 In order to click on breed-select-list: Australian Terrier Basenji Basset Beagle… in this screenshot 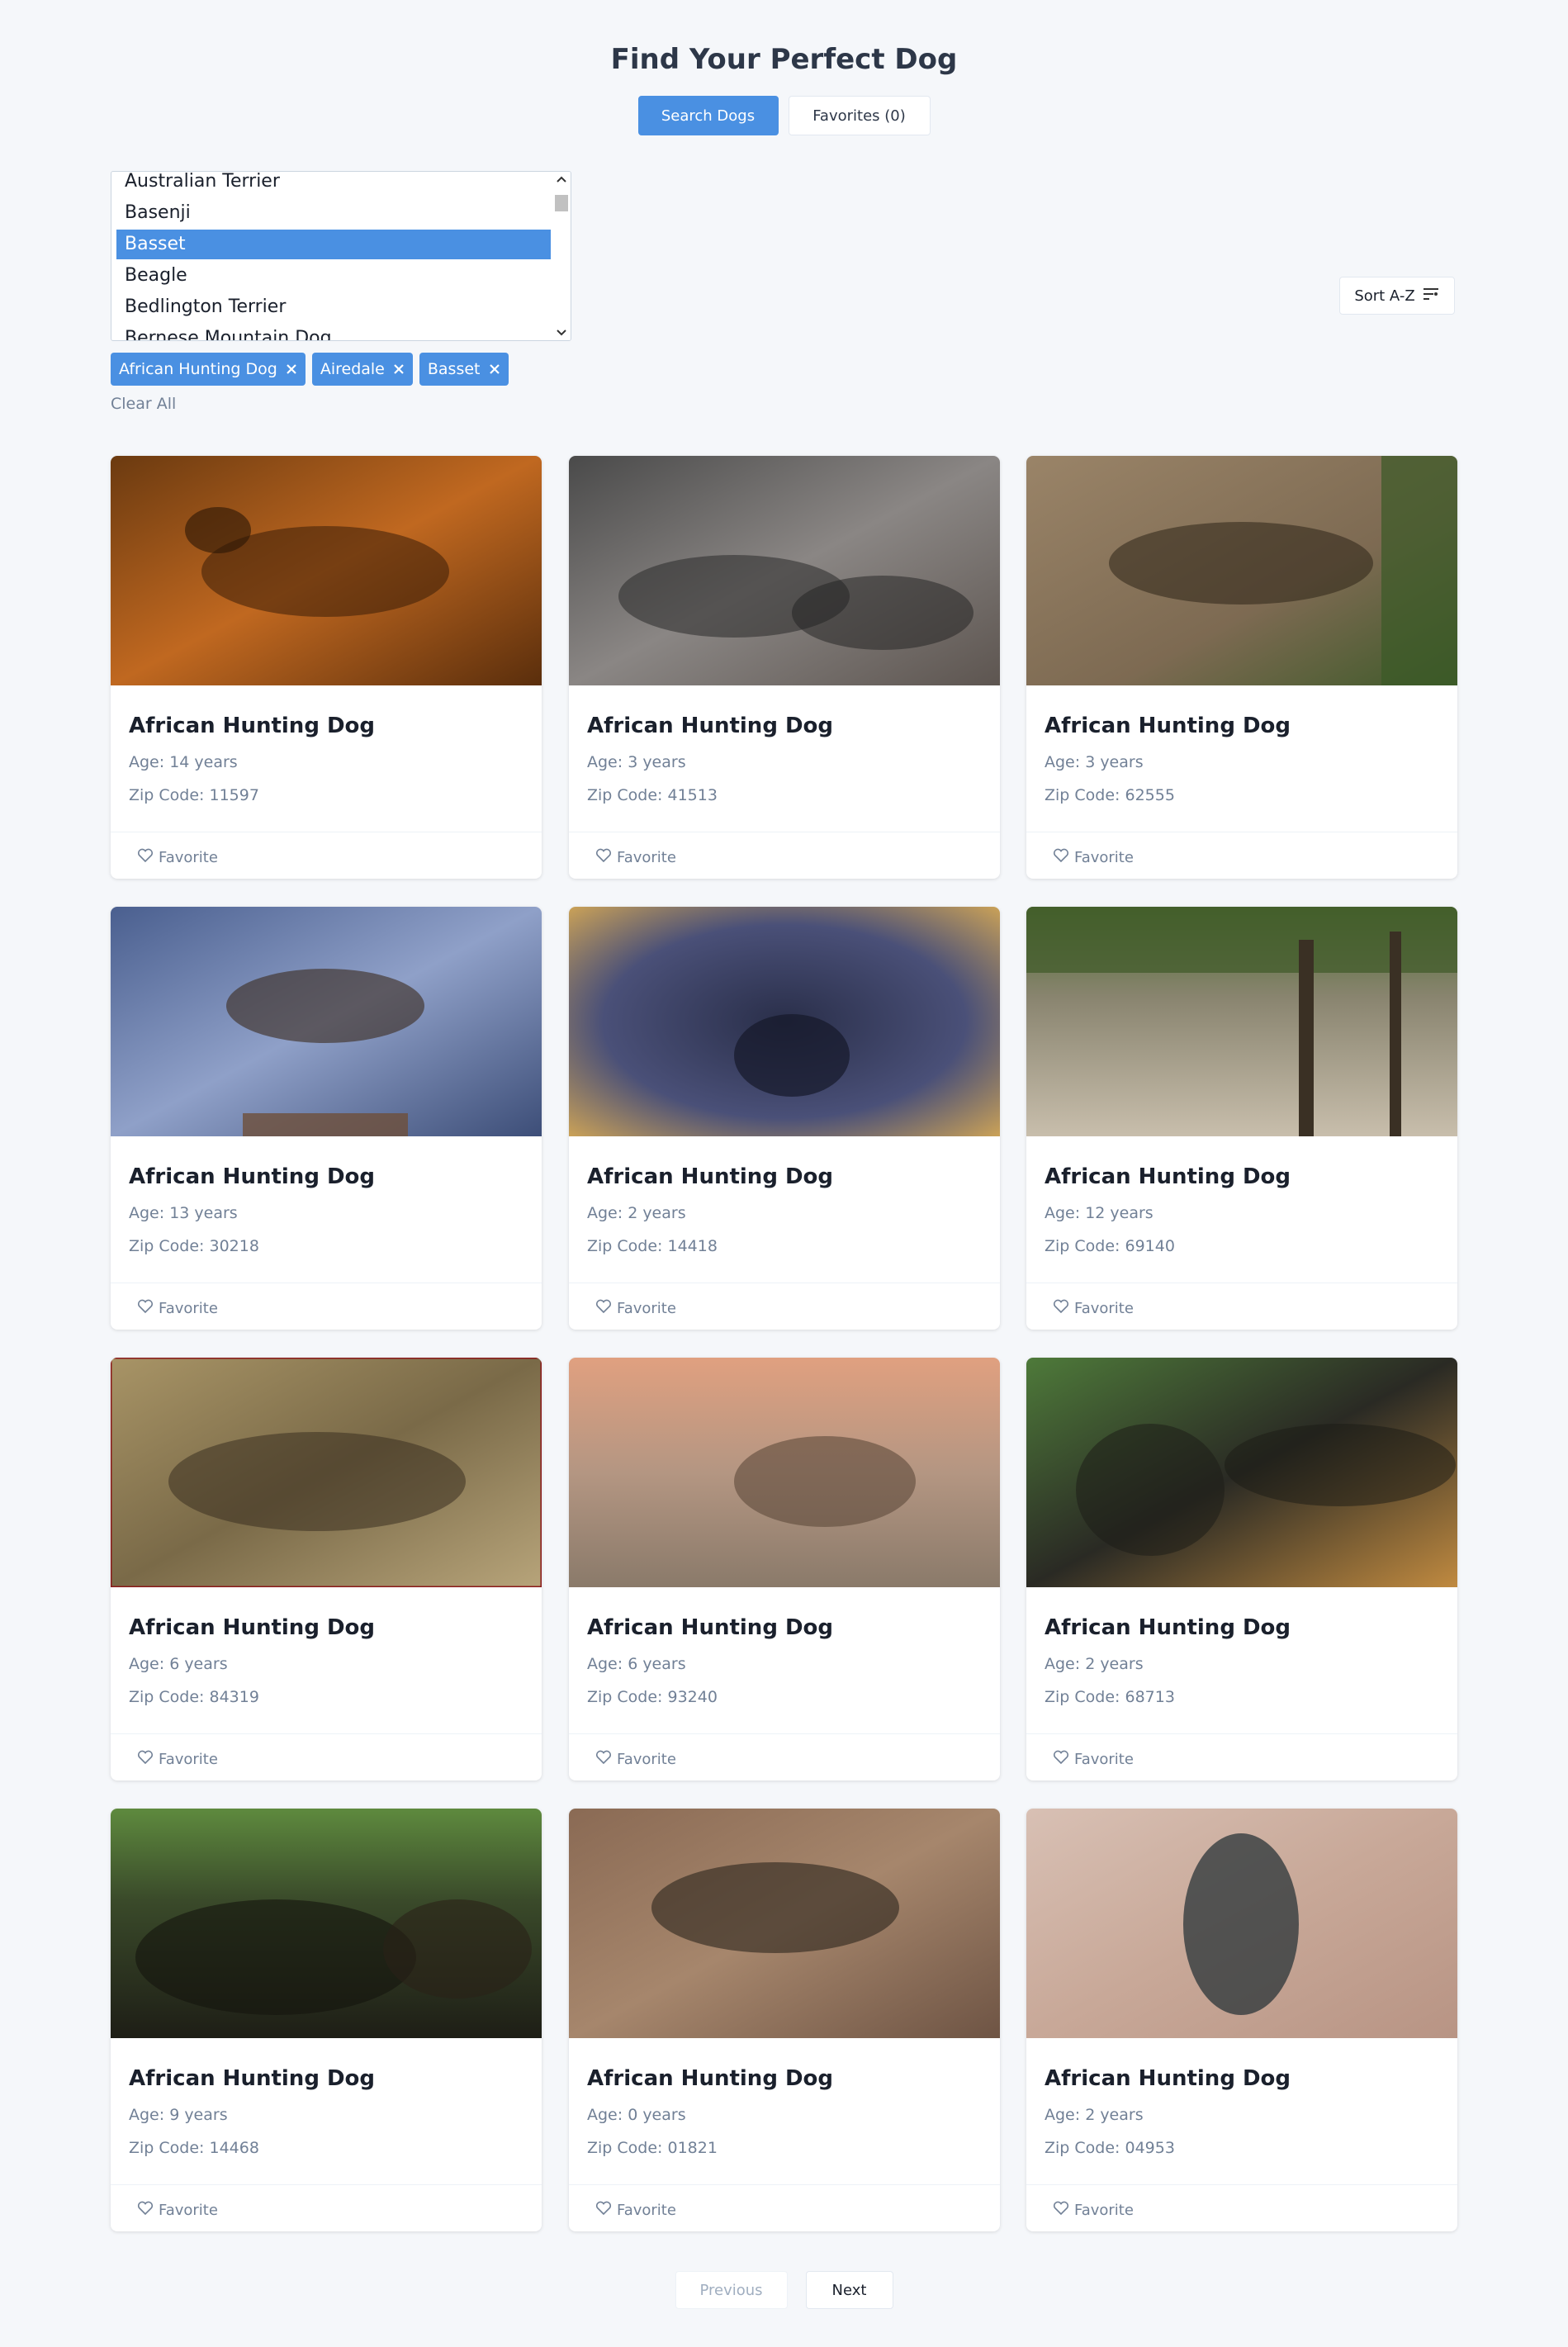, I will do `click(341, 256)`.